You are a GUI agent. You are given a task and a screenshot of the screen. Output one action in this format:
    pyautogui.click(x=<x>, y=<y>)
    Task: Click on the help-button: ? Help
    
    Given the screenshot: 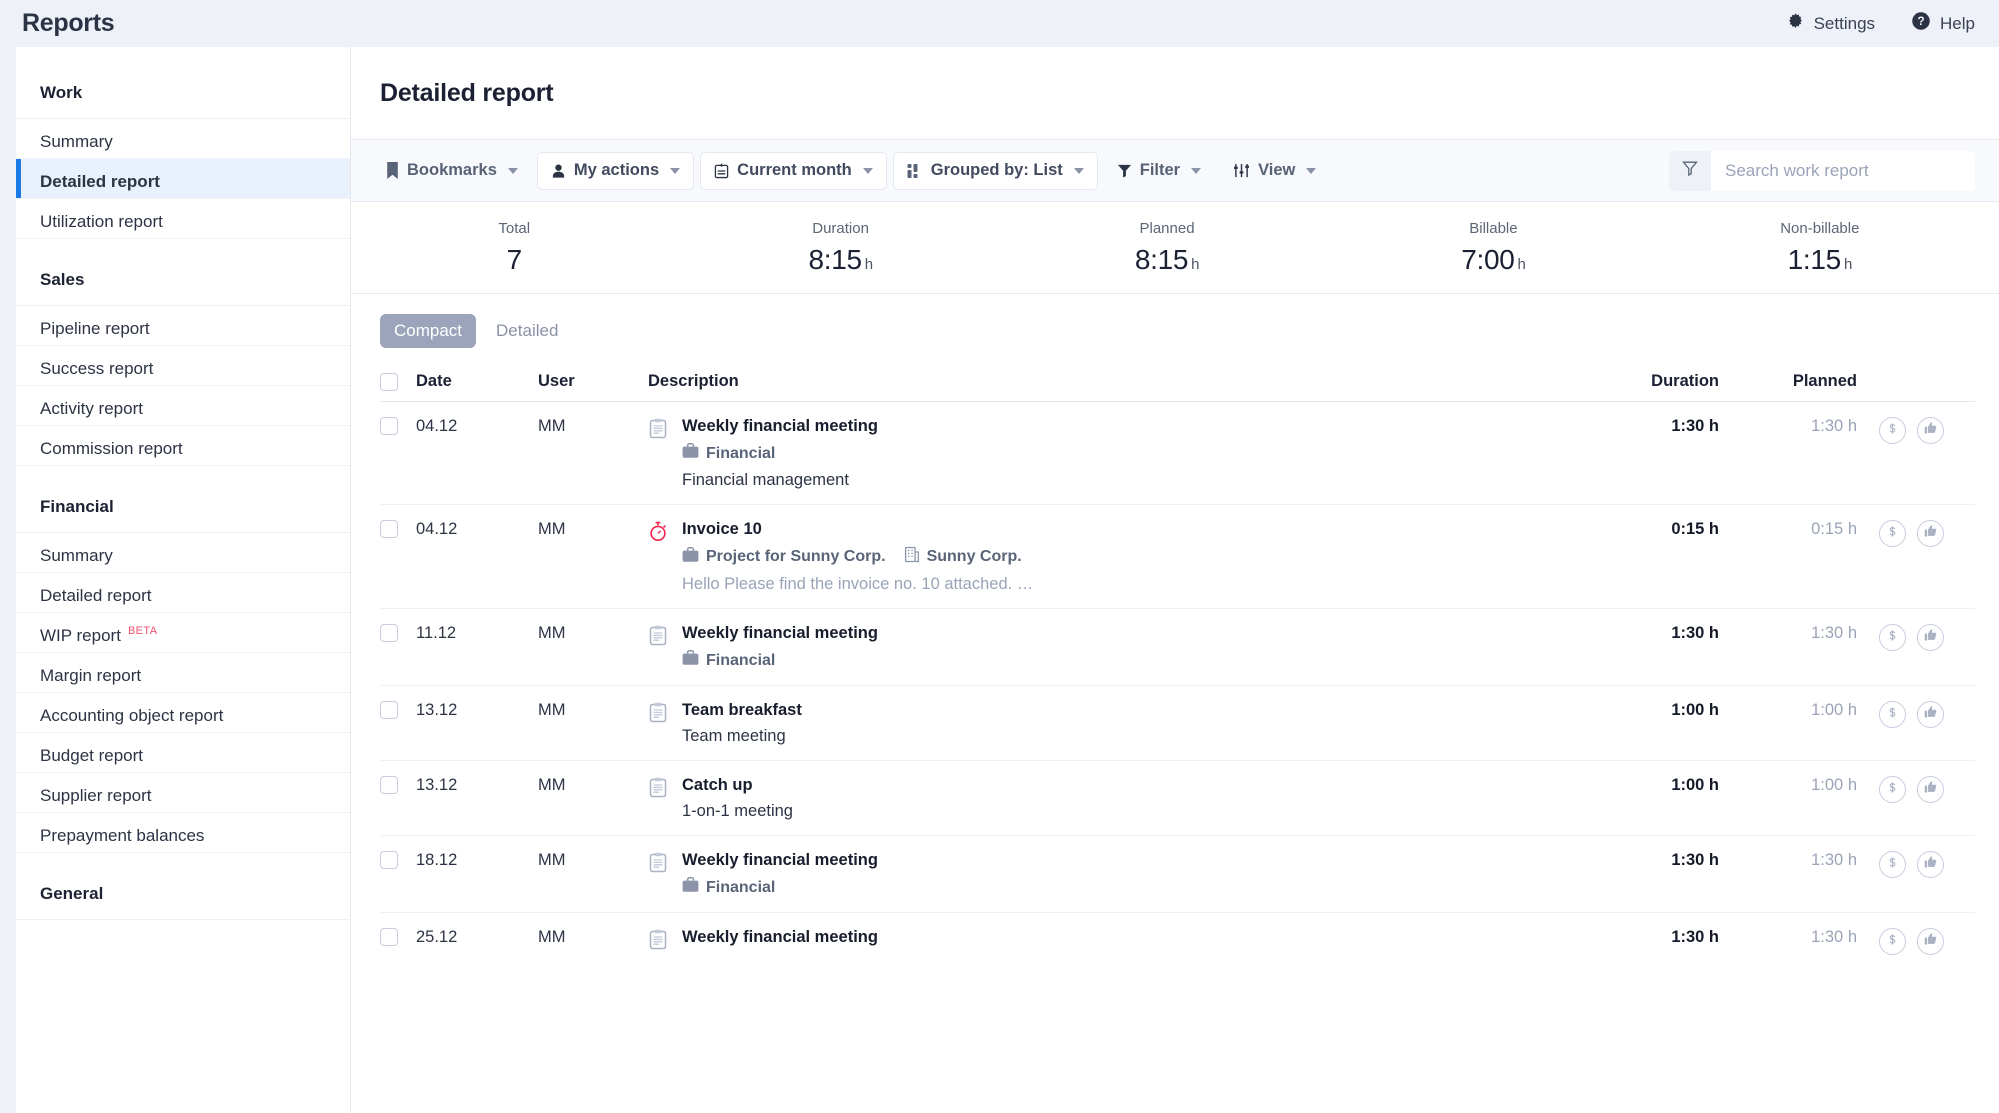 What is the action you would take?
    pyautogui.click(x=1943, y=23)
    